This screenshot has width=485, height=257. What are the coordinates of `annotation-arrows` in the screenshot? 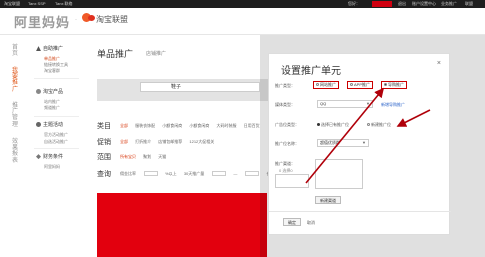 It's located at (368, 135).